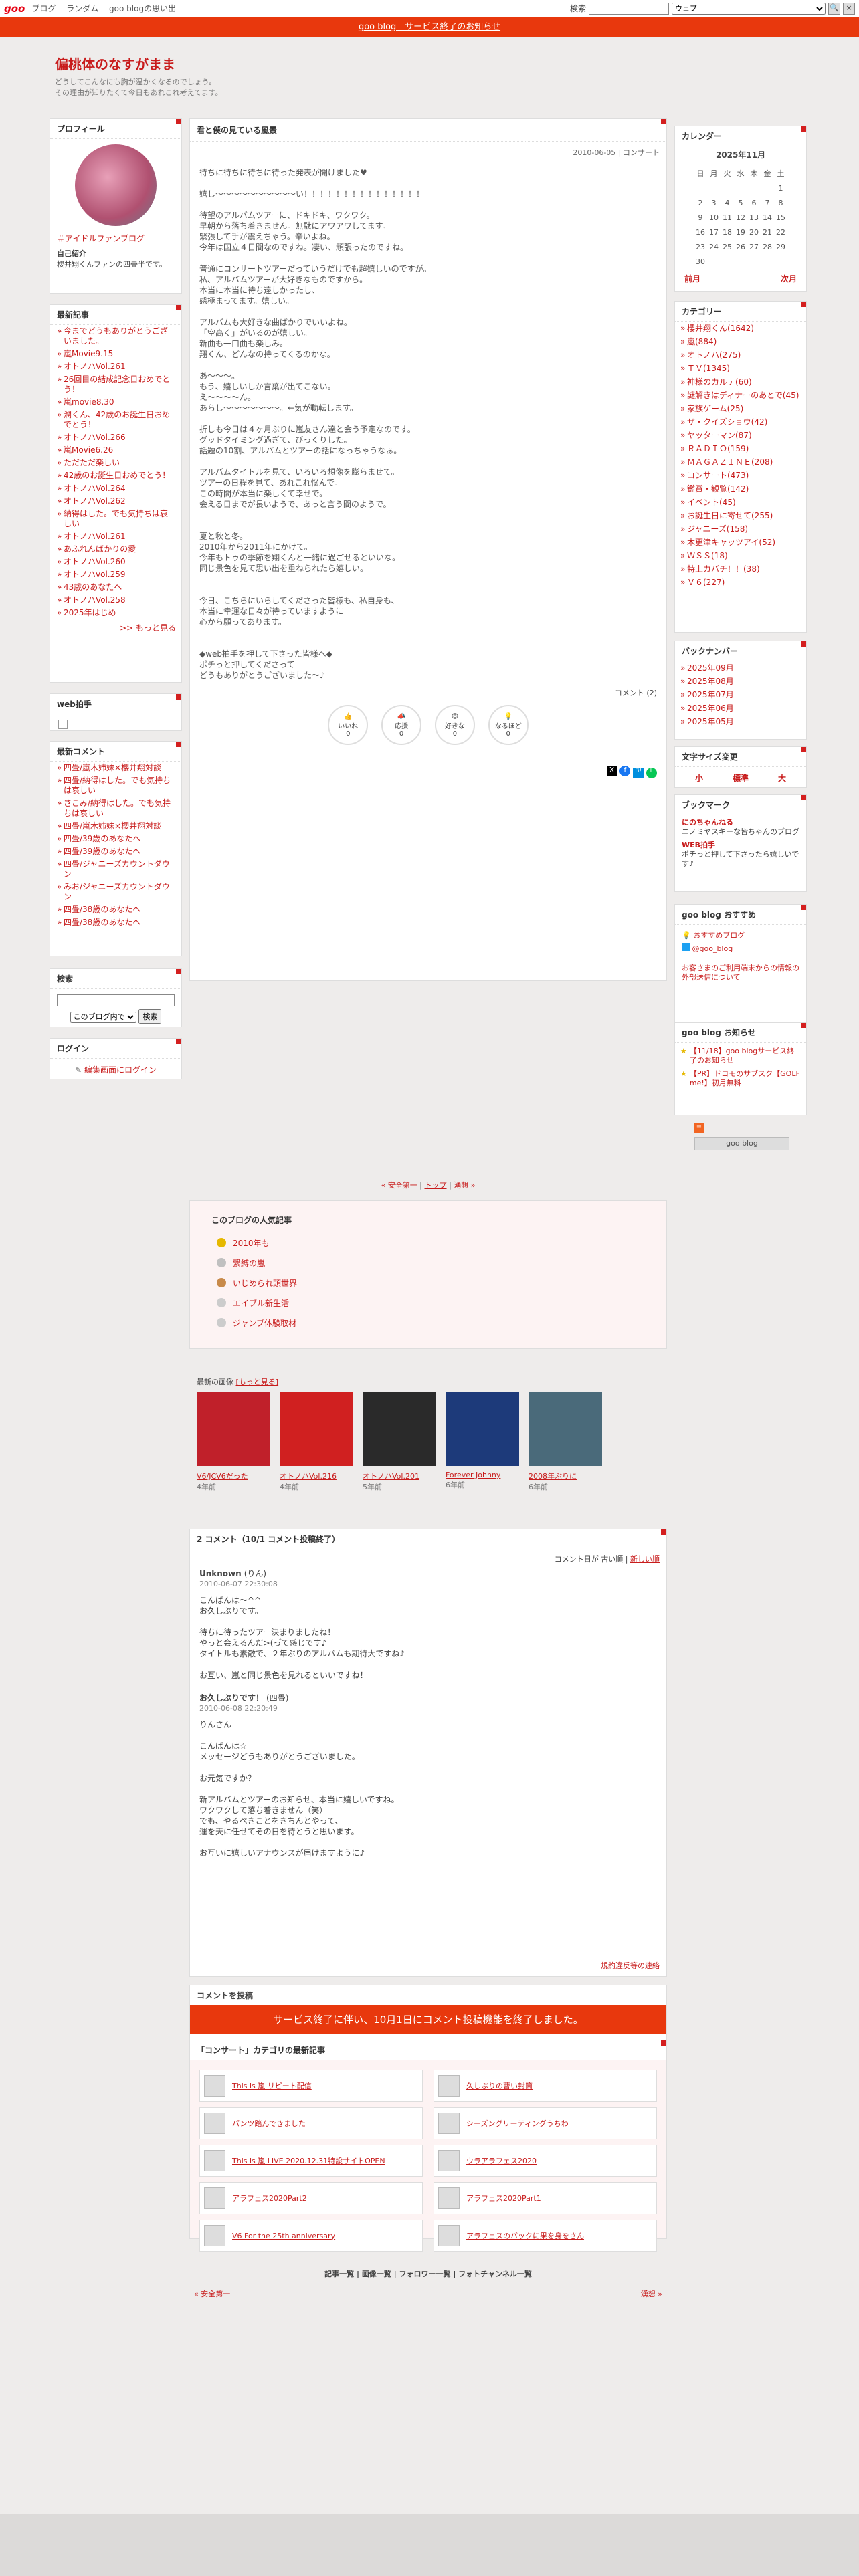 This screenshot has width=859, height=2576. What do you see at coordinates (428, 130) in the screenshot?
I see `article-title: 君と僕の見ている風景` at bounding box center [428, 130].